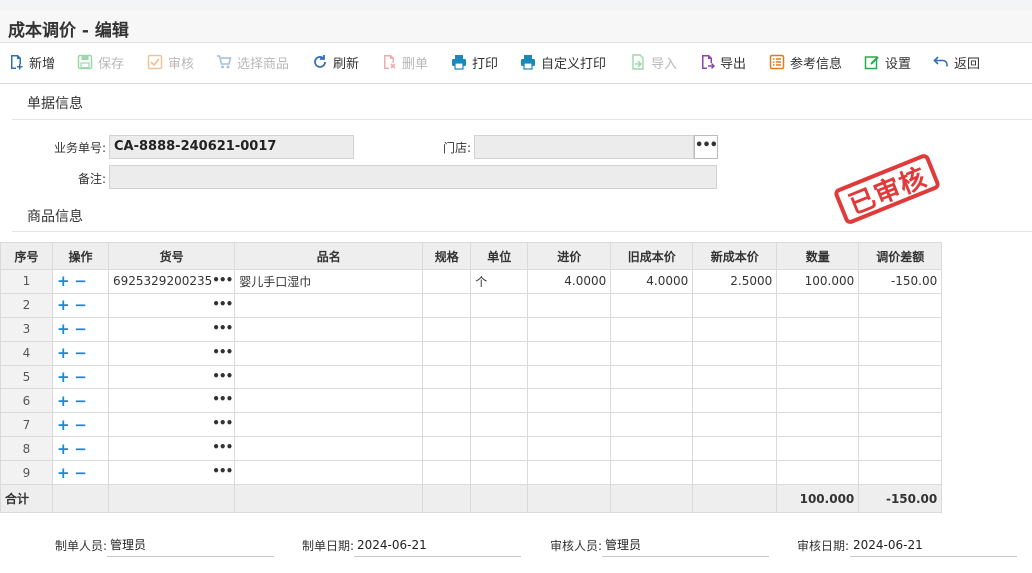  Describe the element at coordinates (31, 62) in the screenshot. I see `new-button: 新增` at that location.